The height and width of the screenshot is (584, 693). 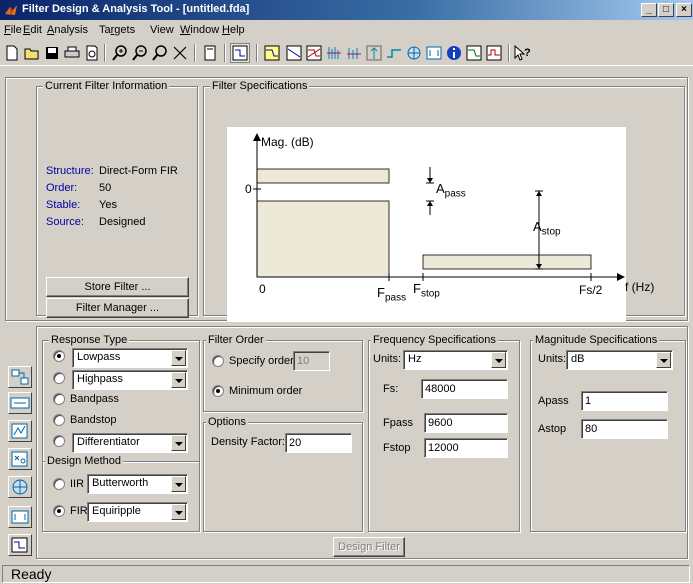 What do you see at coordinates (323, 176) in the screenshot?
I see `passband-upper-region` at bounding box center [323, 176].